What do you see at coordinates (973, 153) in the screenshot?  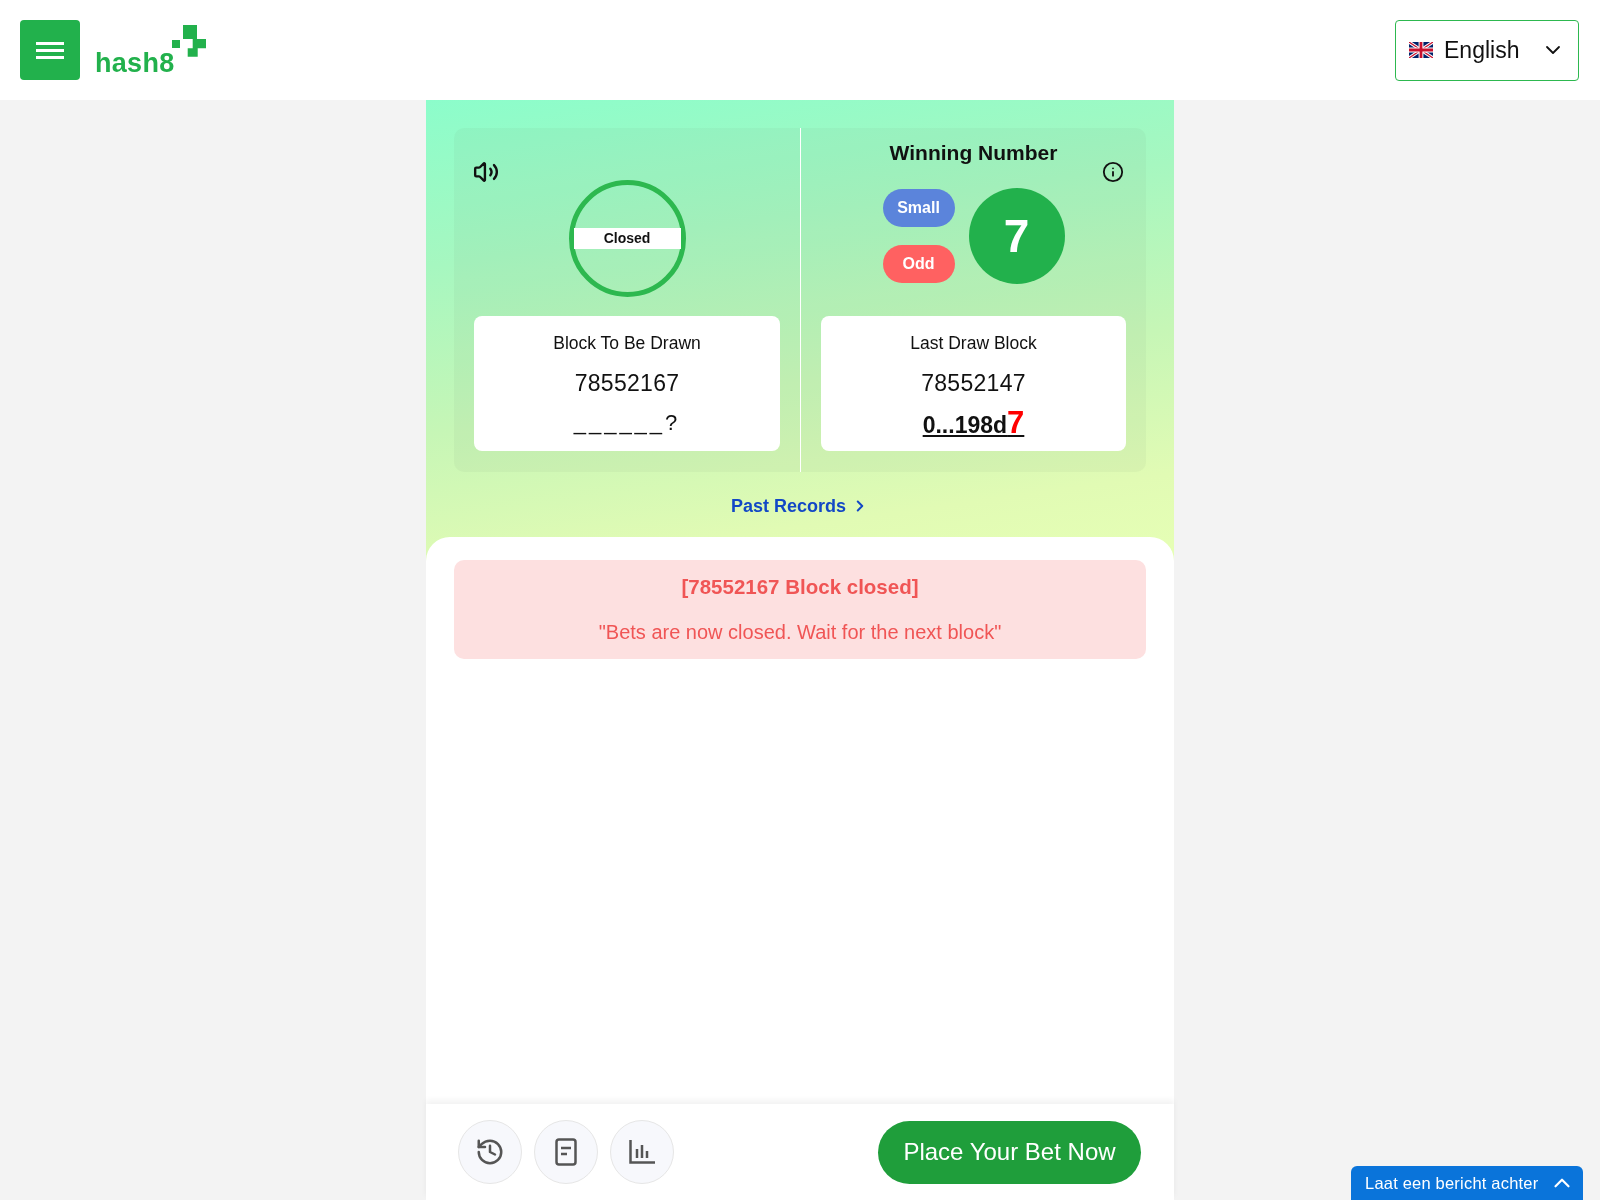 I see `winning-number-title: Winning Number` at bounding box center [973, 153].